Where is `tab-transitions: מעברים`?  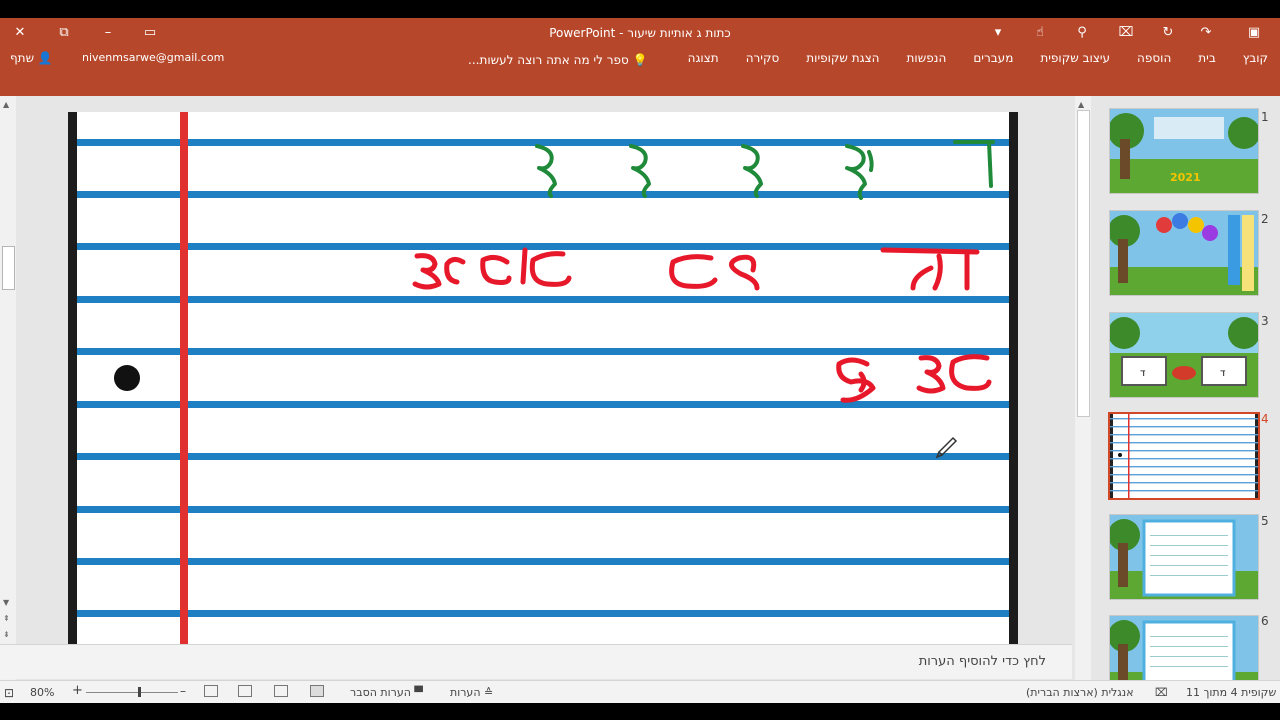
tab-transitions: מעברים is located at coordinates (993, 58).